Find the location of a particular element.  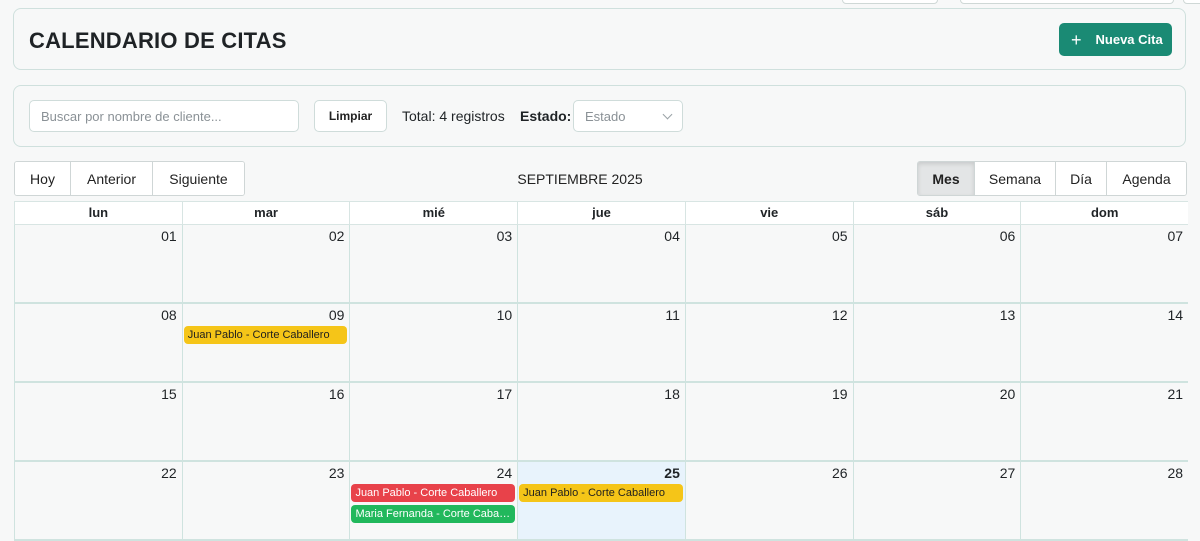

calendar-day-cell: 27 is located at coordinates (936, 500).